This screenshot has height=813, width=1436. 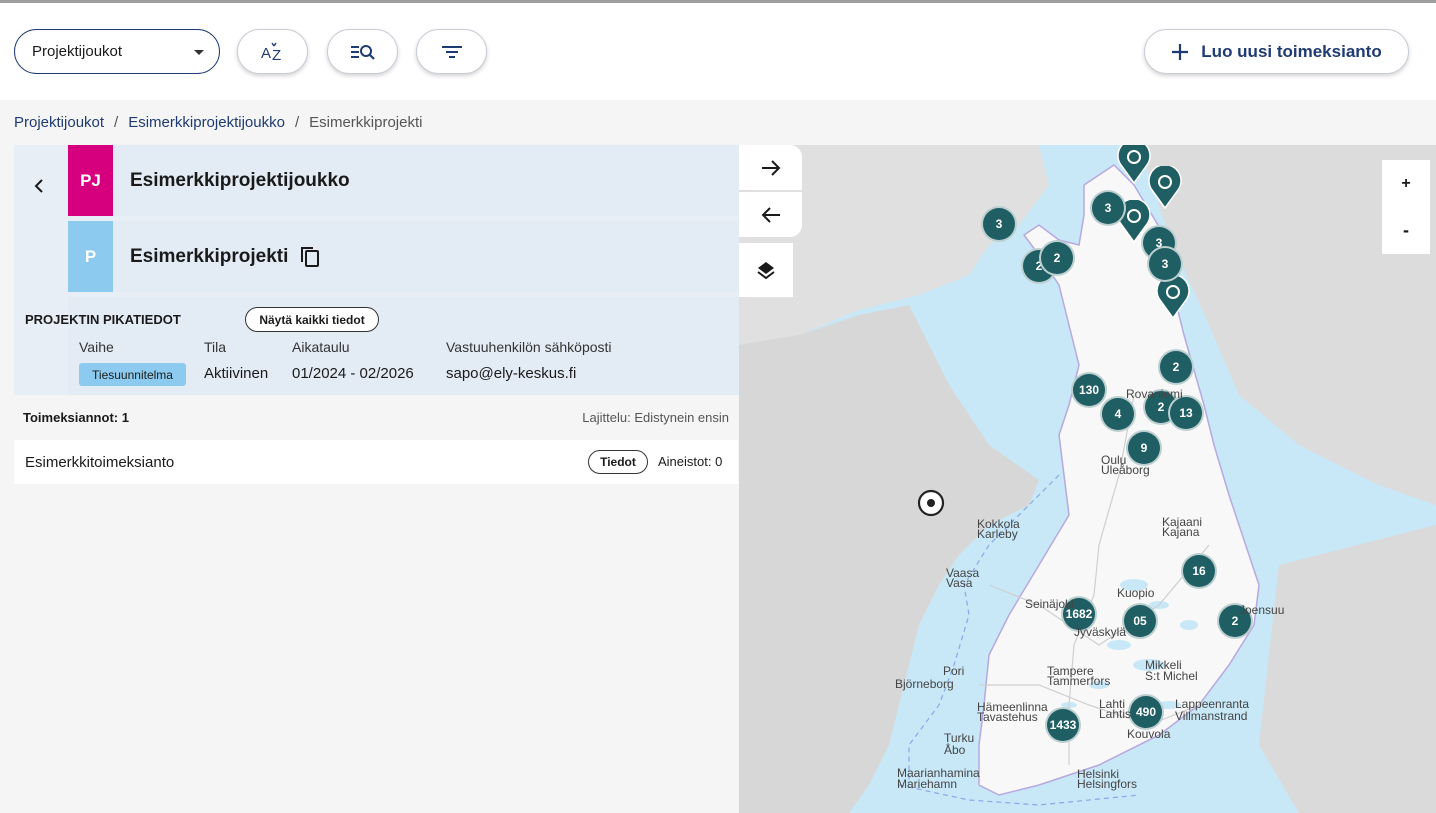 What do you see at coordinates (403, 256) in the screenshot?
I see `project-row: P Esimerkkiprojekti` at bounding box center [403, 256].